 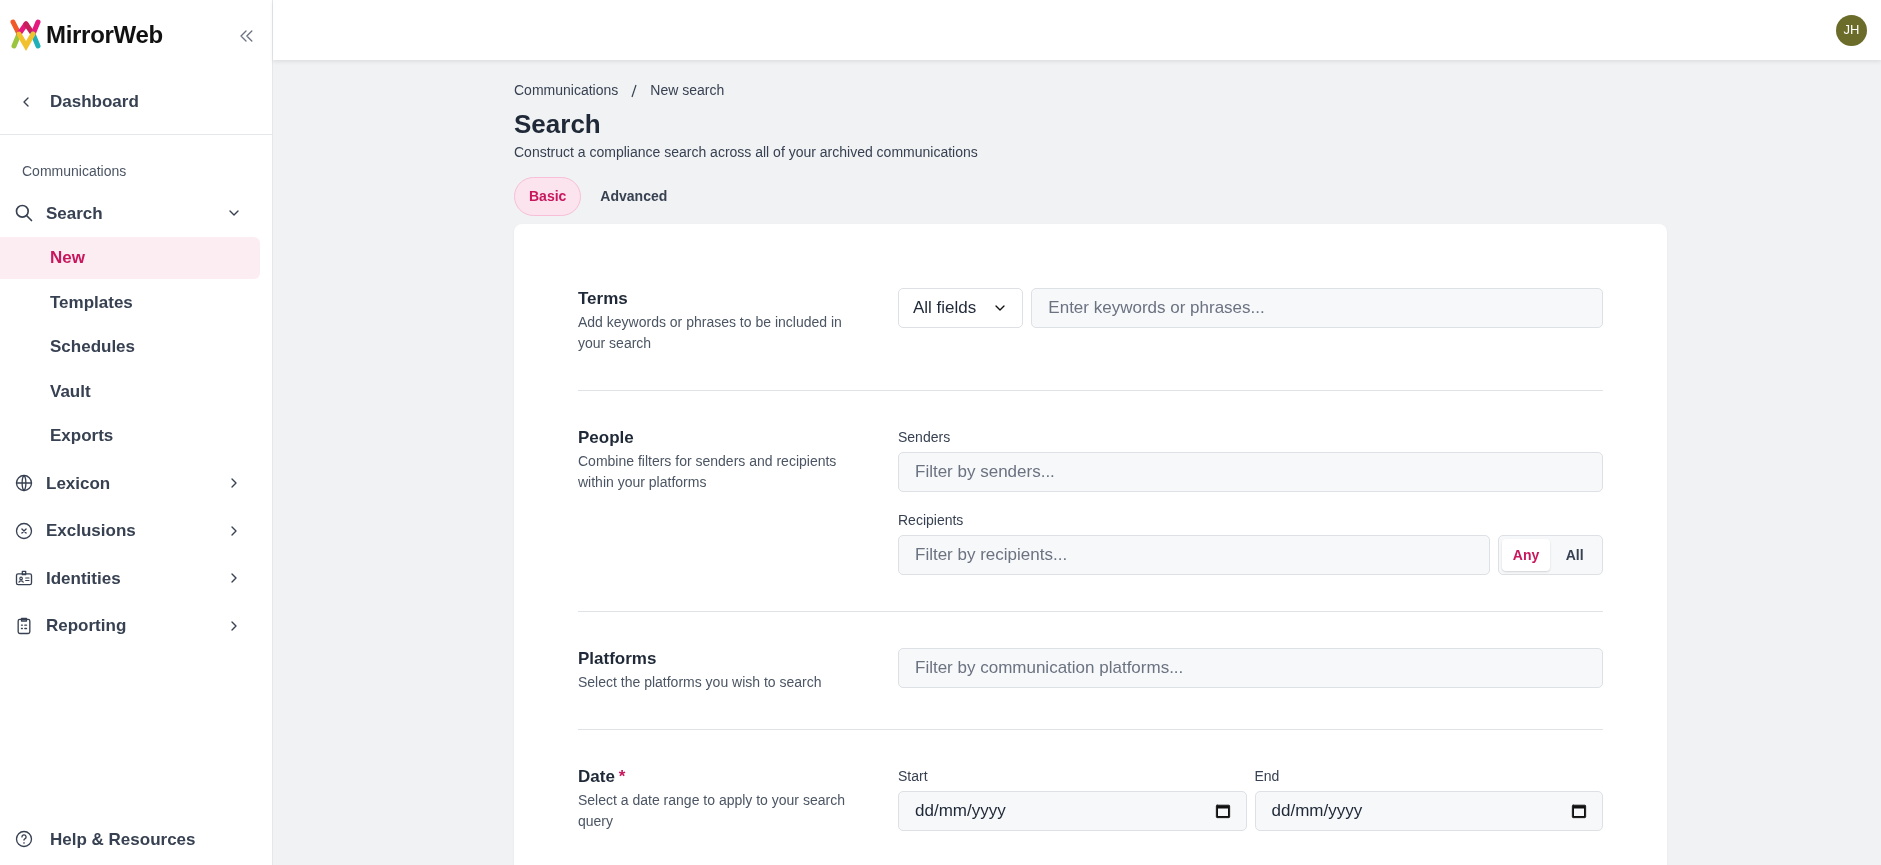 What do you see at coordinates (130, 436) in the screenshot?
I see `nav-subitem: Exports` at bounding box center [130, 436].